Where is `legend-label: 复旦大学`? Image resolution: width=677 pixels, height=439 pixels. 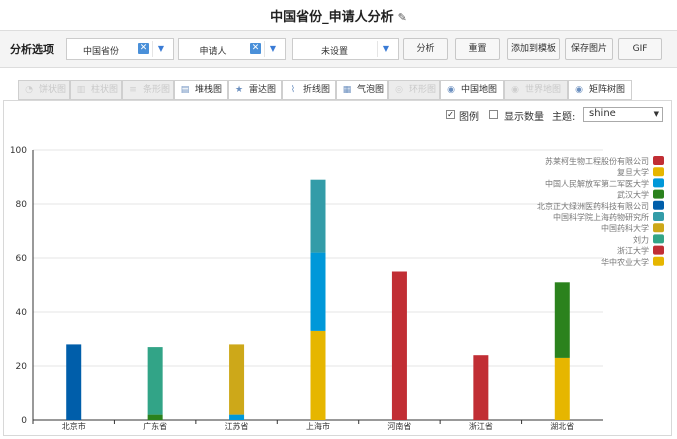
legend-label: 复旦大学 is located at coordinates (633, 172).